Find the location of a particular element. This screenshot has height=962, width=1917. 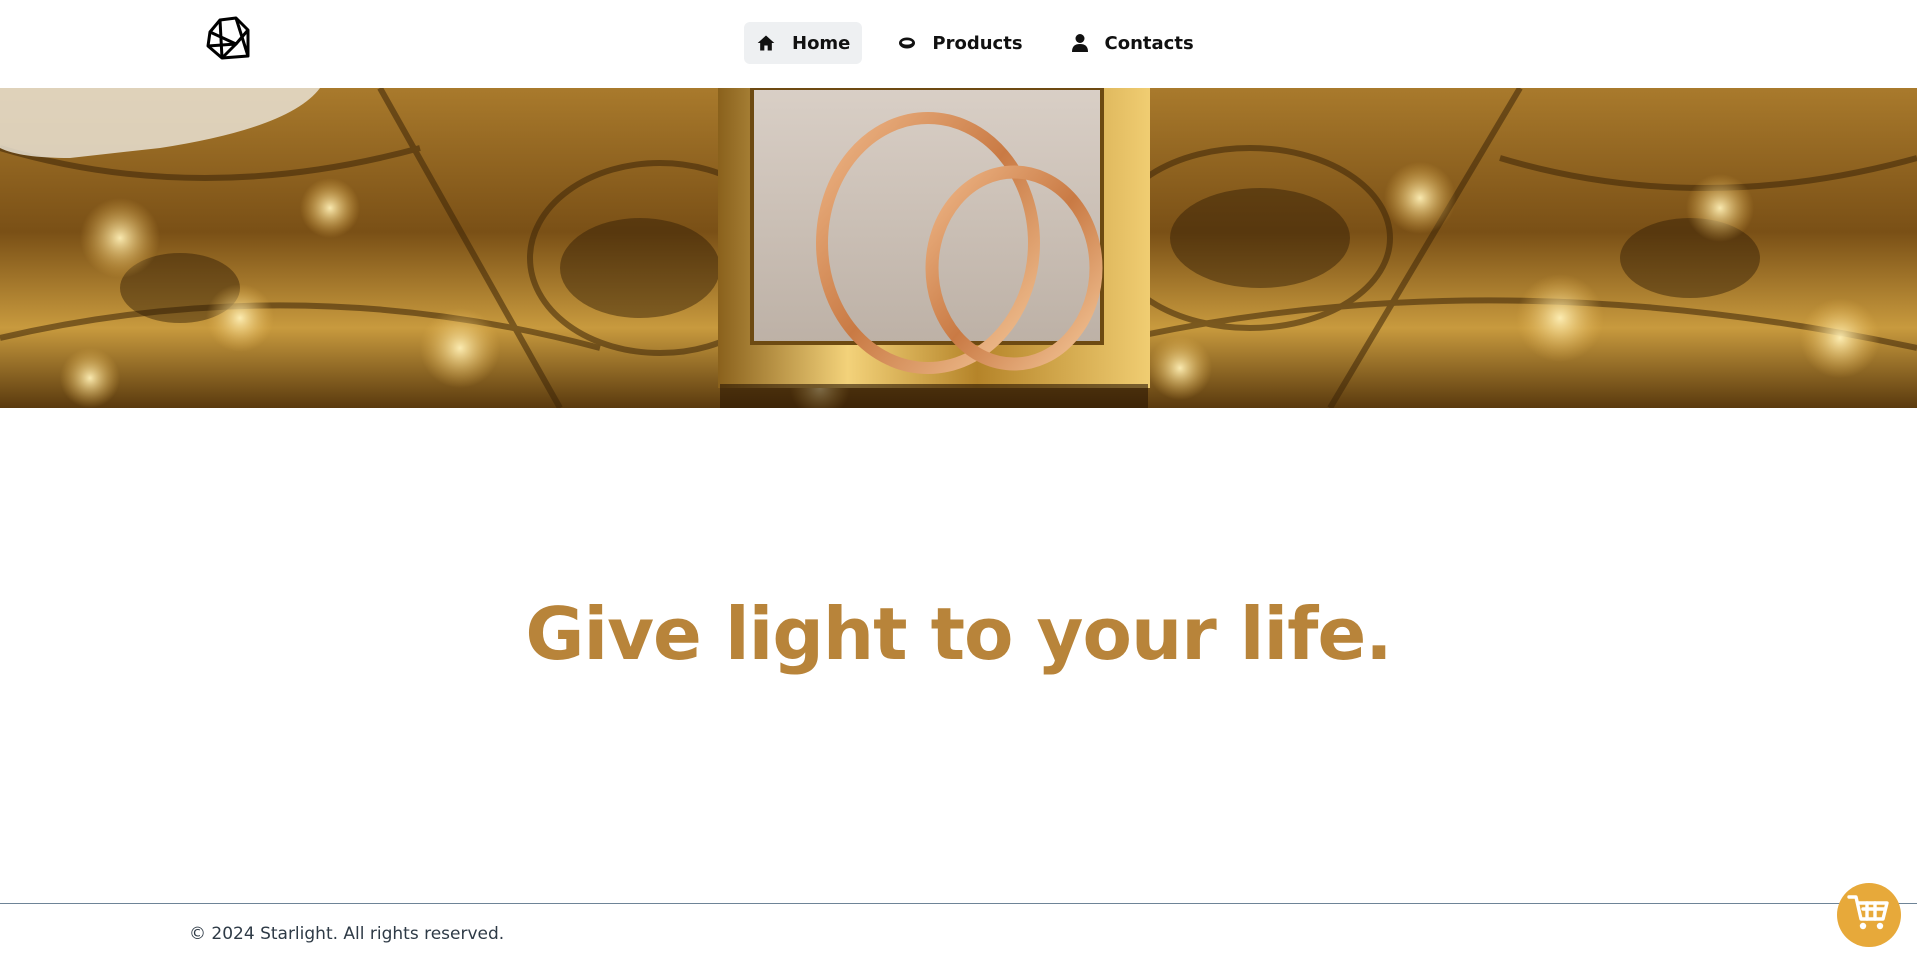

nav-label-home: Home is located at coordinates (821, 43).